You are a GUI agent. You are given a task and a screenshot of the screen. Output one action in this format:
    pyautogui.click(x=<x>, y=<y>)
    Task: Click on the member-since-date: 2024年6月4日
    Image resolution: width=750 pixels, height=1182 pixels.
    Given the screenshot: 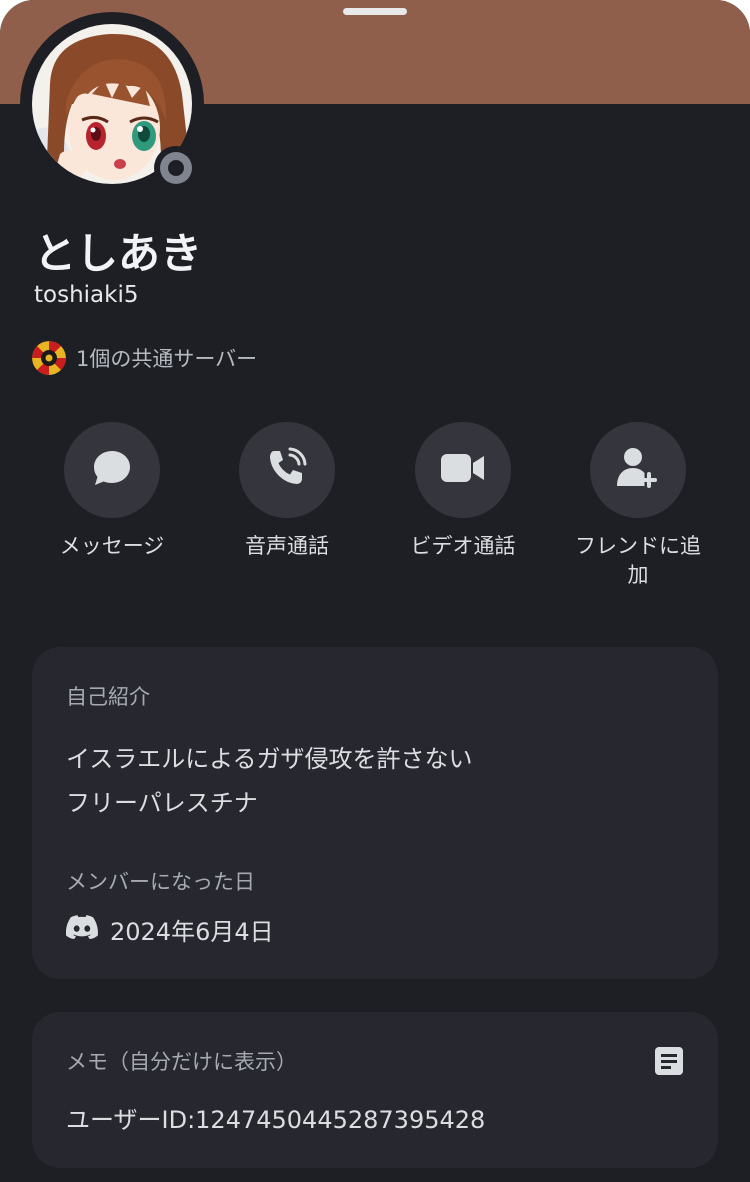 What is the action you would take?
    pyautogui.click(x=192, y=931)
    